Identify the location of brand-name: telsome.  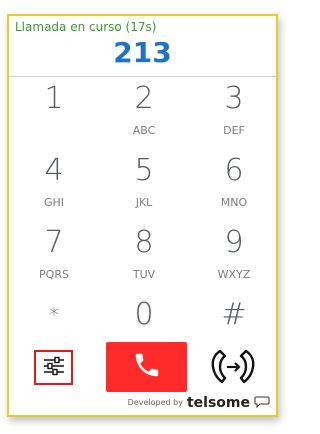
(218, 402).